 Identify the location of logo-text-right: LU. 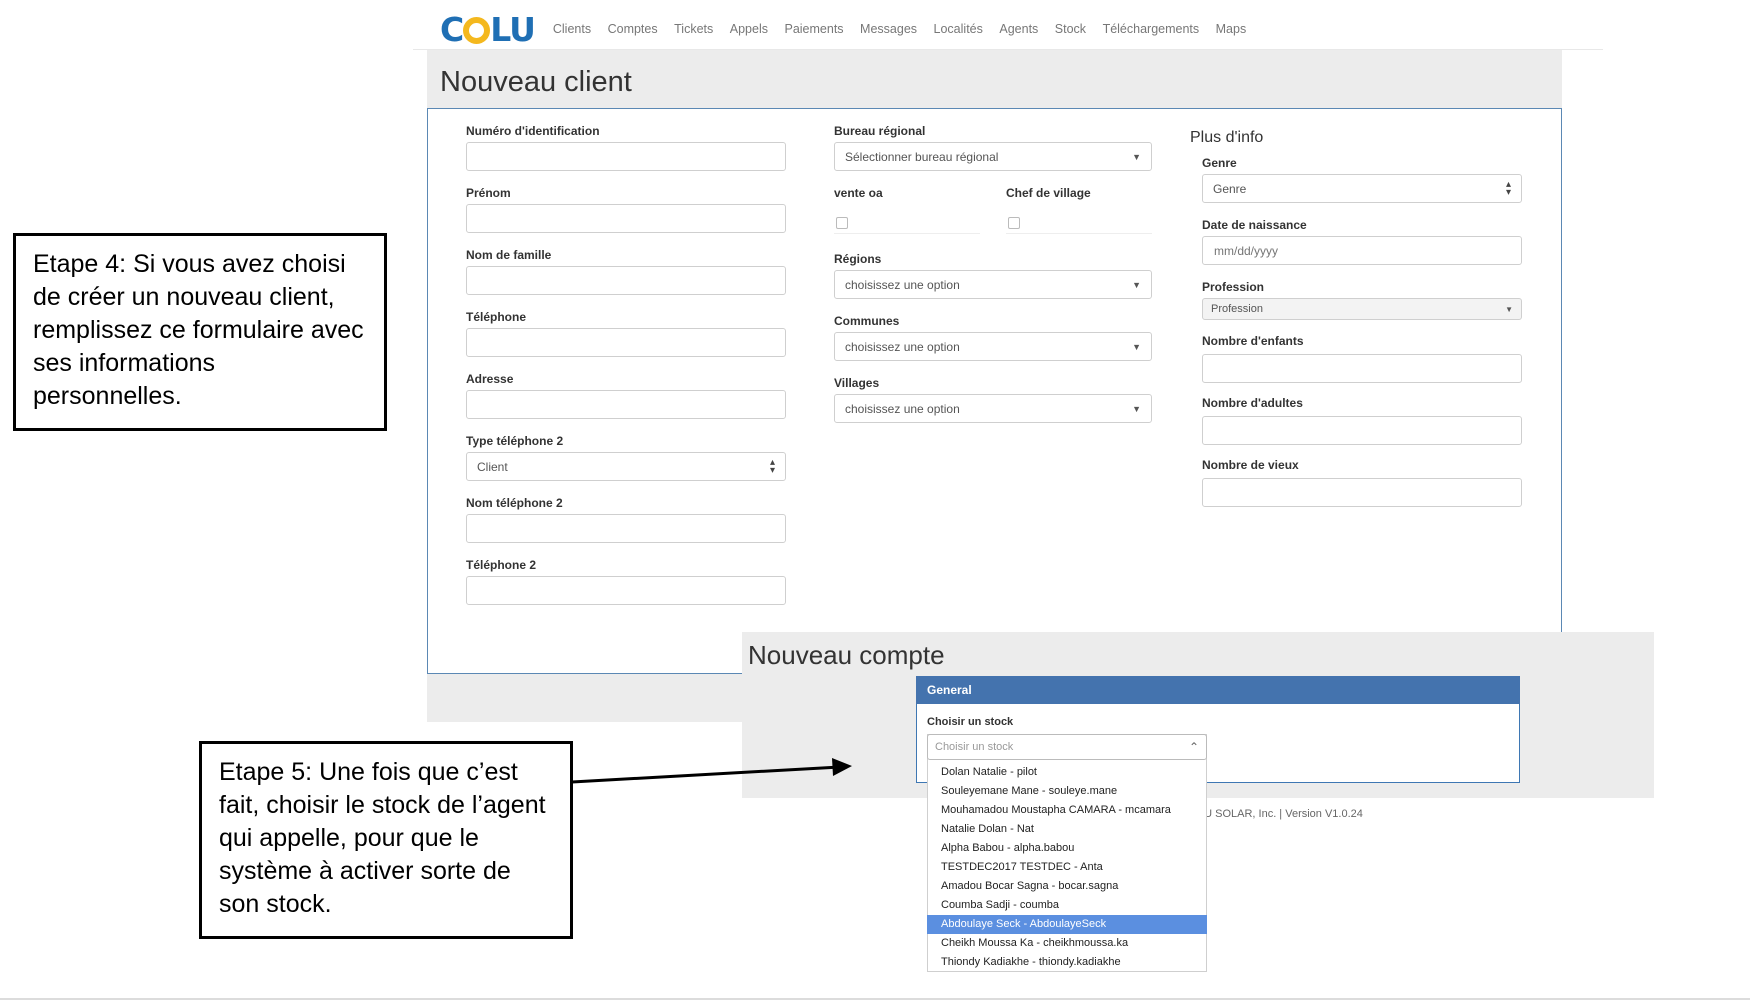
(513, 29).